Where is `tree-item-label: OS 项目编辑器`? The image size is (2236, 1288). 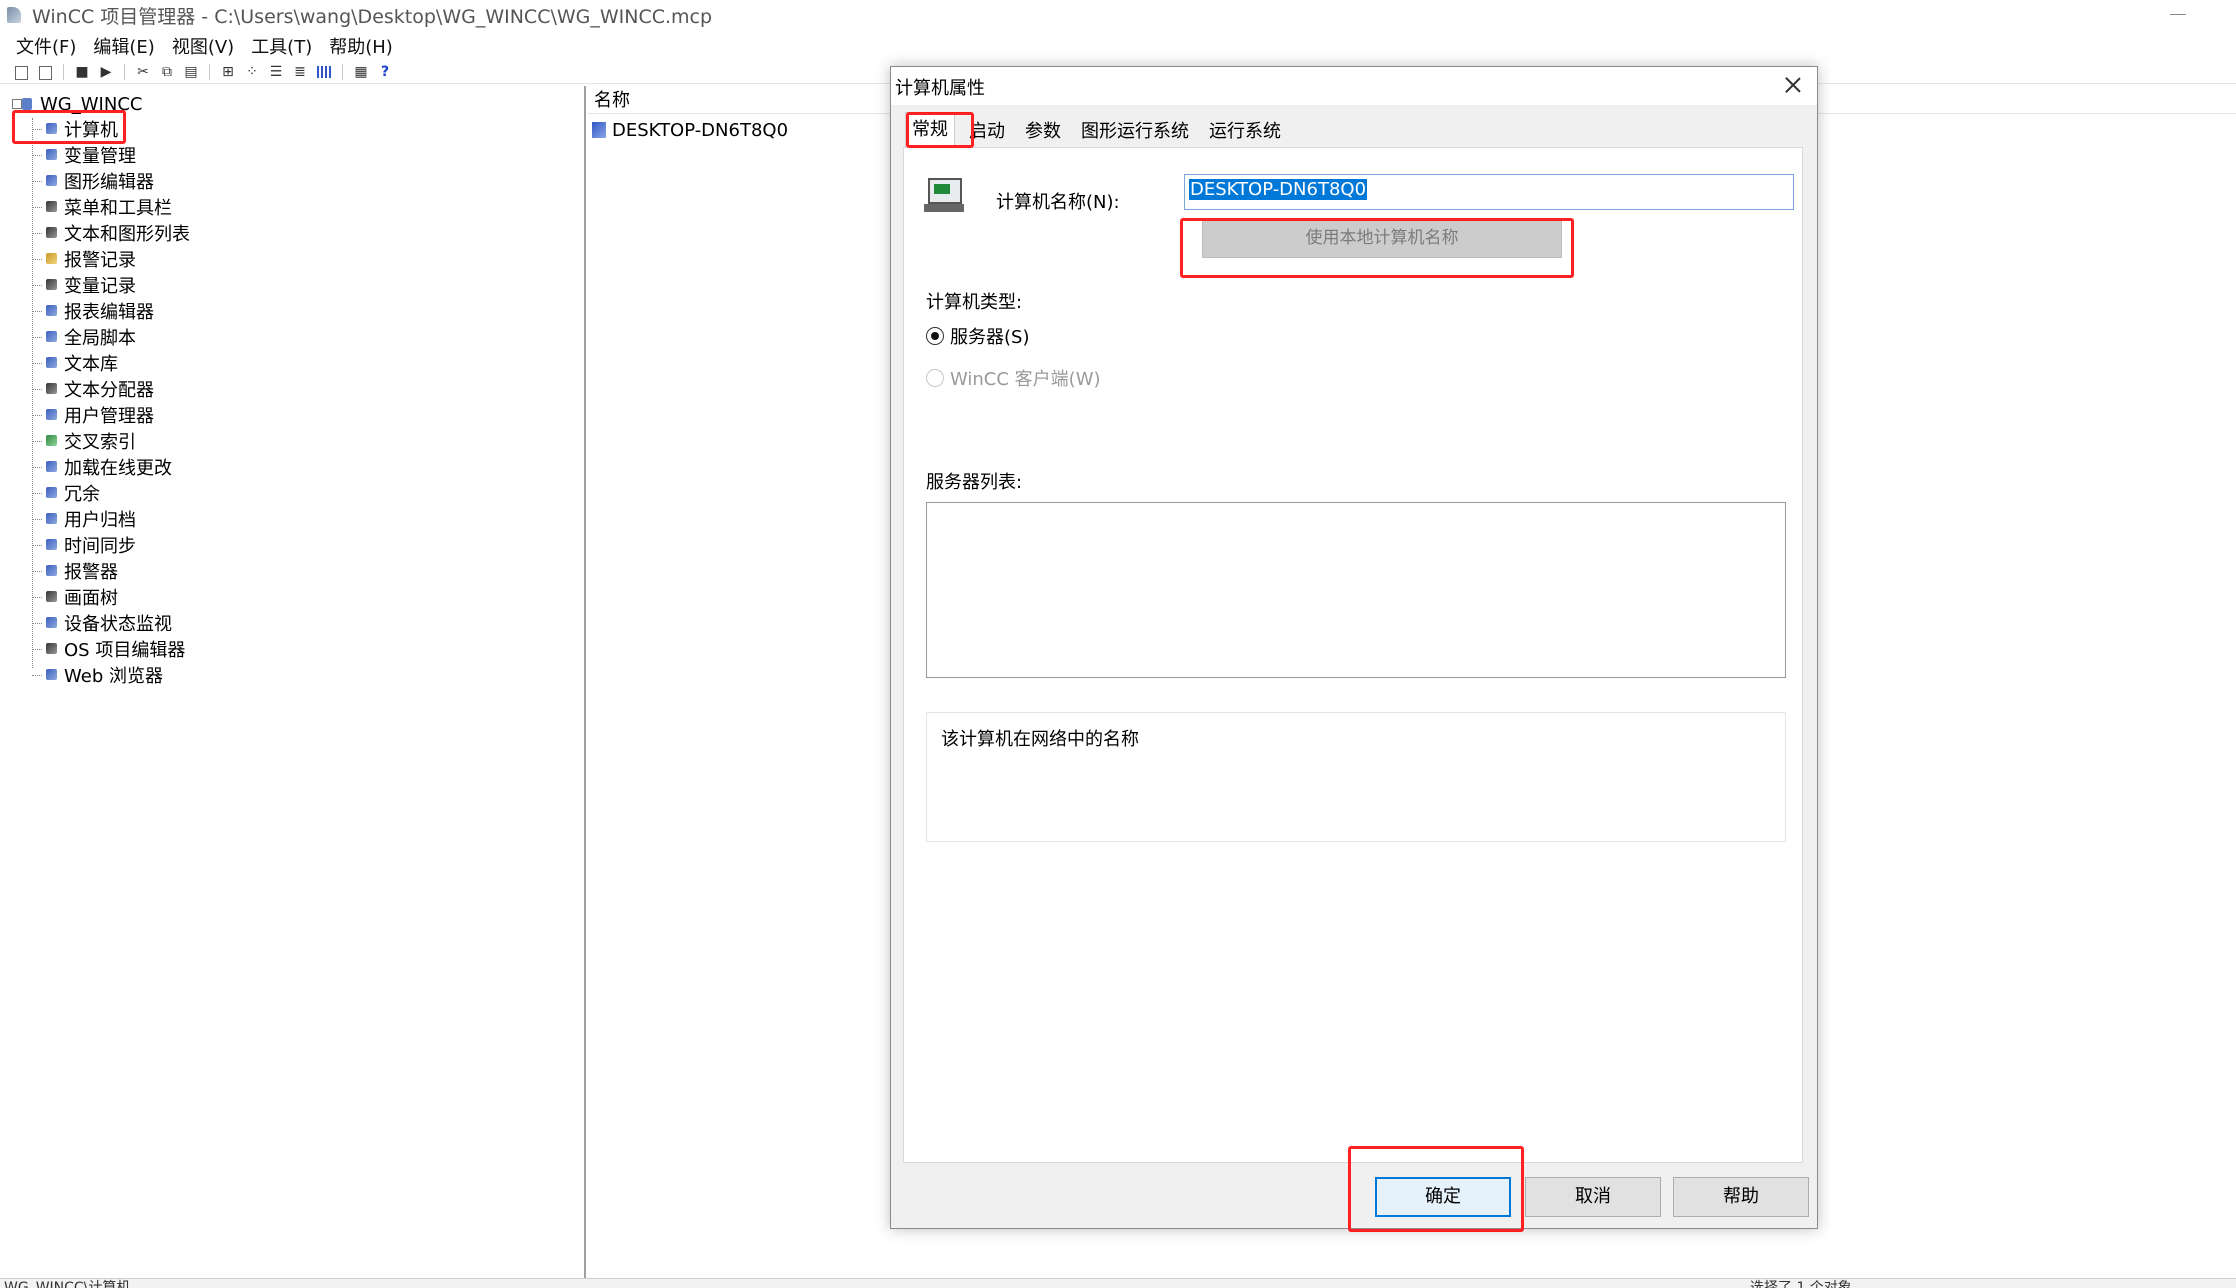
tree-item-label: OS 项目编辑器 is located at coordinates (125, 650).